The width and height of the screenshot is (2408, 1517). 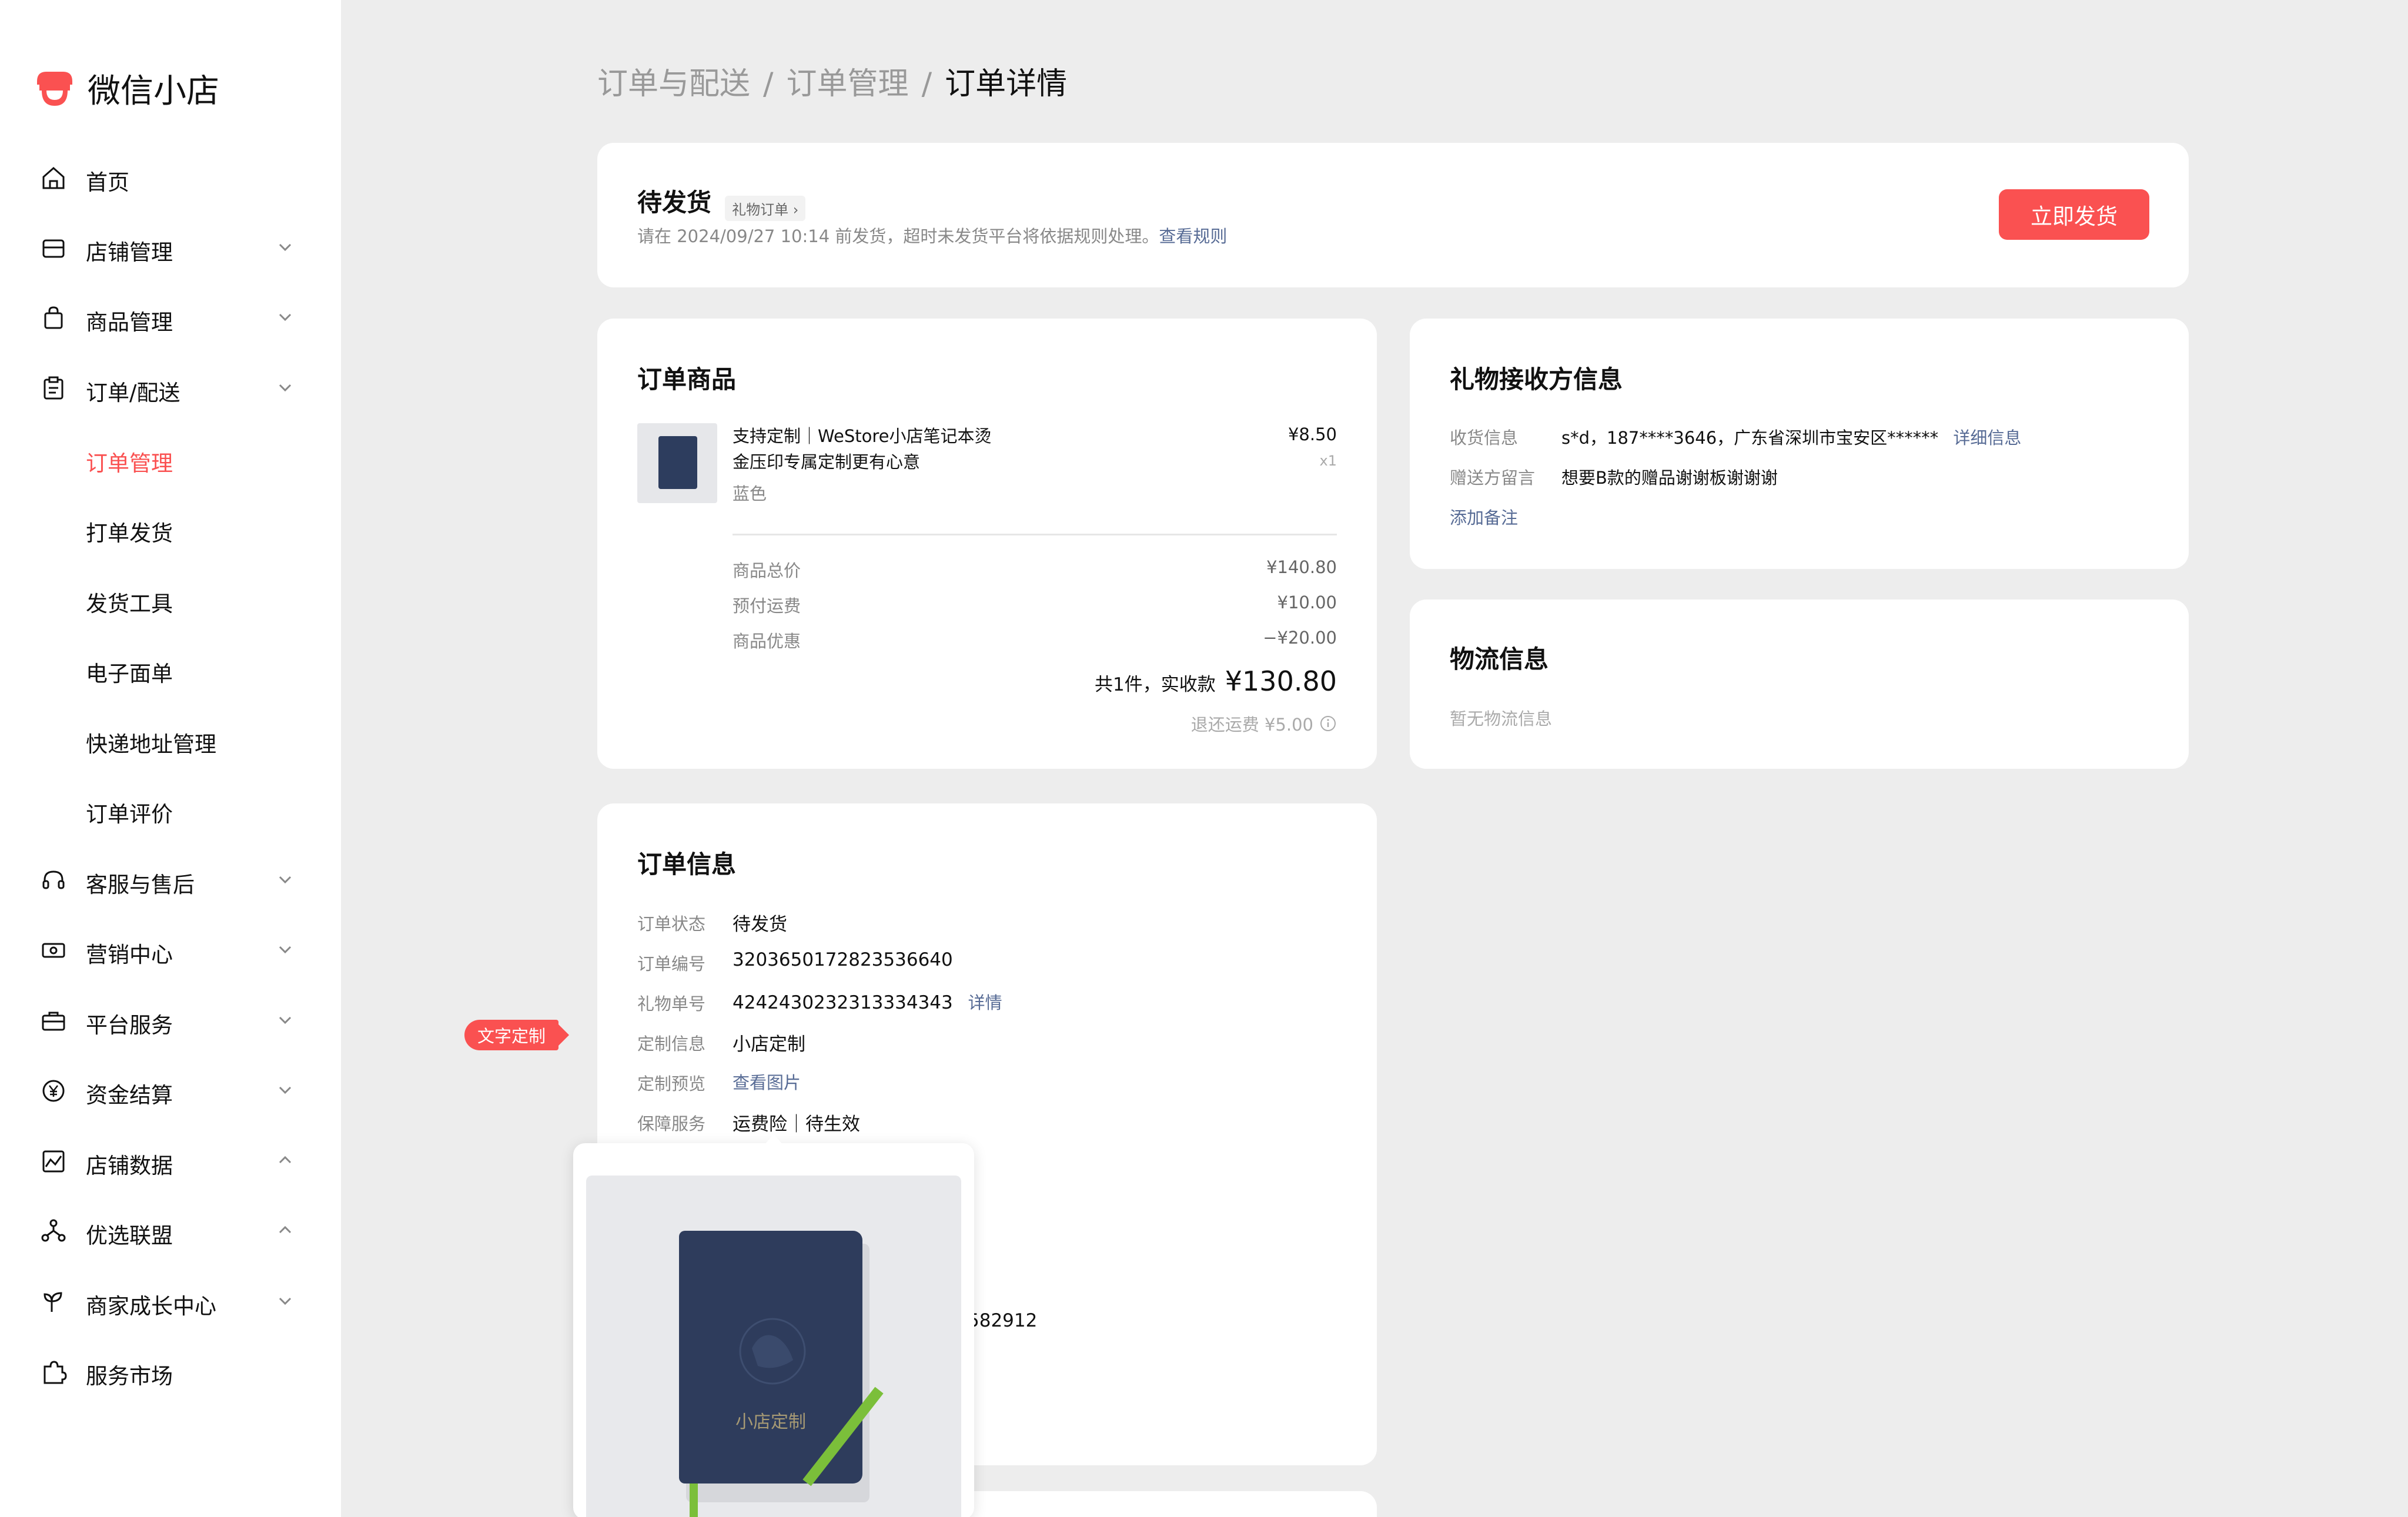 I want to click on sidebar-item-label: 打单发货, so click(x=129, y=534).